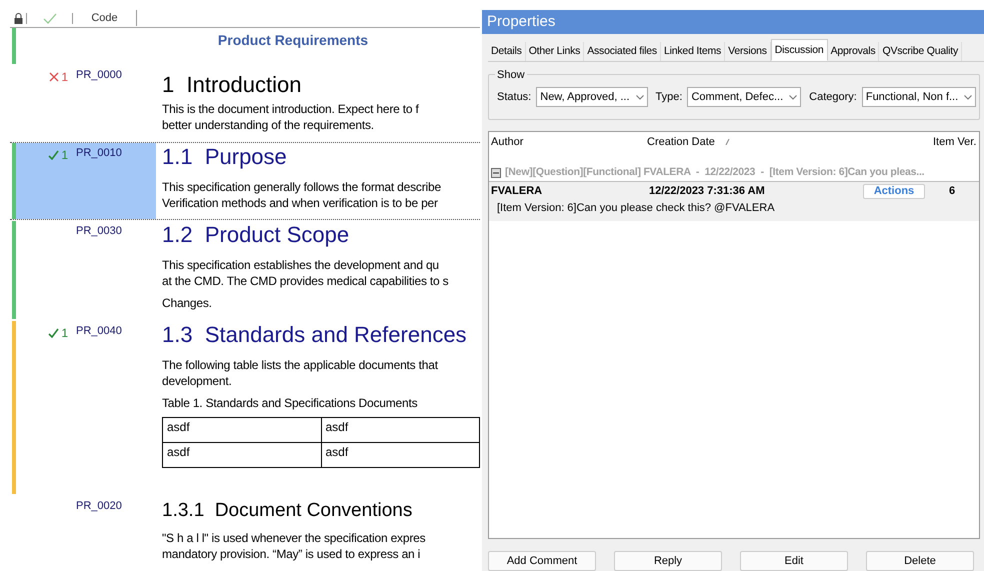  What do you see at coordinates (517, 191) in the screenshot?
I see `comment-author: FVALERA` at bounding box center [517, 191].